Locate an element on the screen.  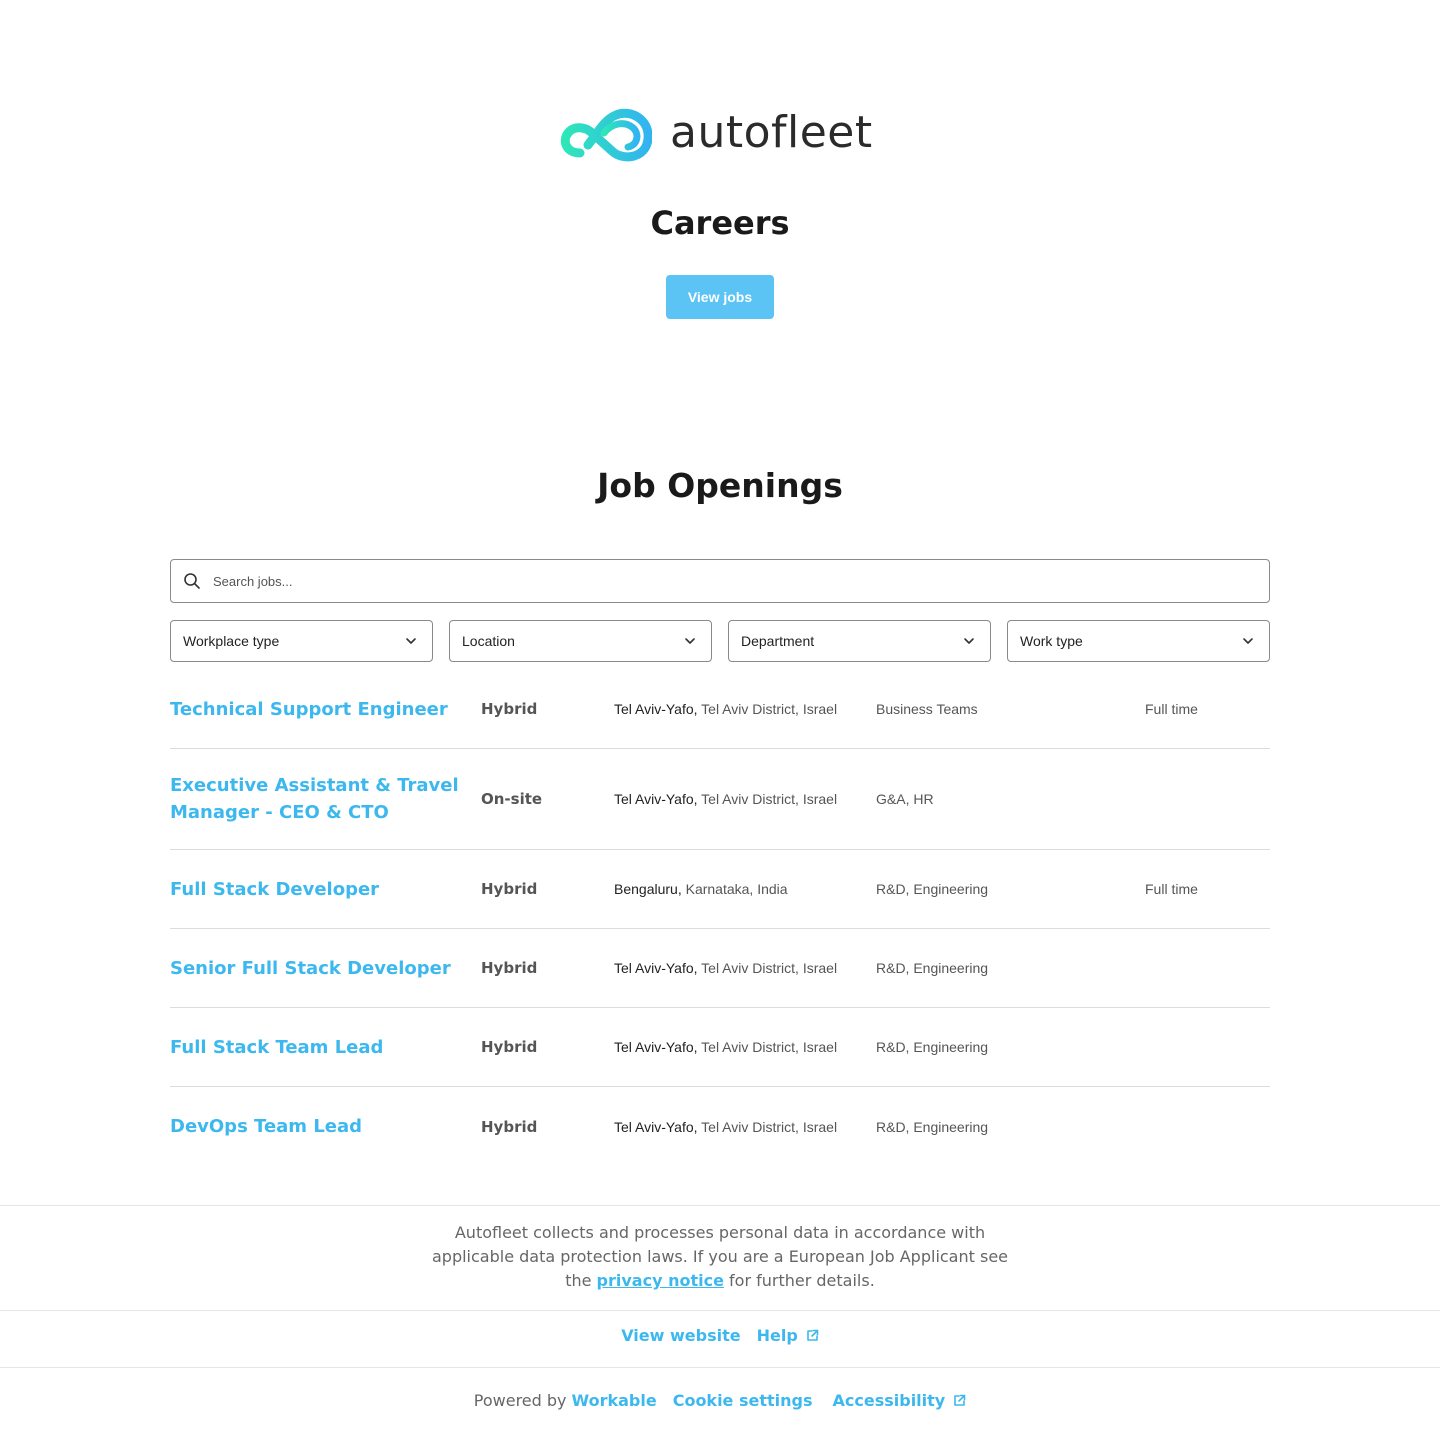
job-workplace: On-site is located at coordinates (512, 799).